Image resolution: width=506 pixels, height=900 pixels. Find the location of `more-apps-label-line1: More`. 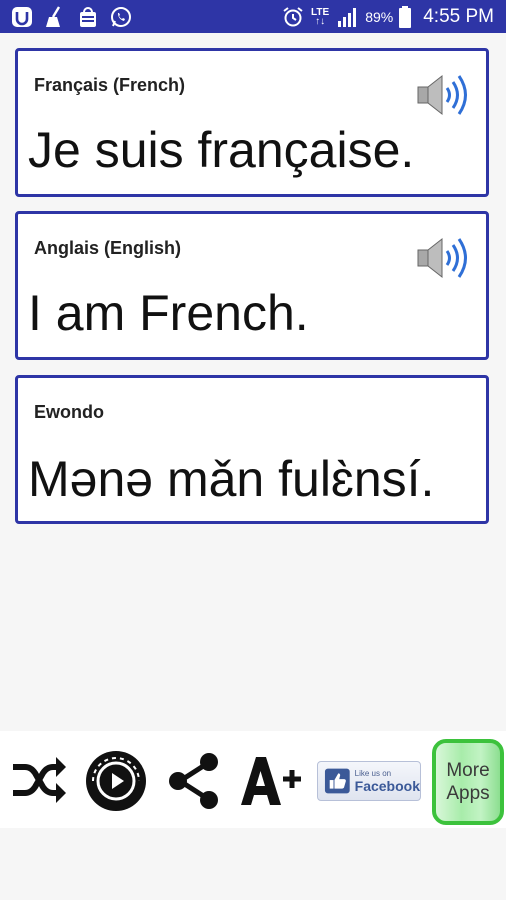

more-apps-label-line1: More is located at coordinates (468, 770).